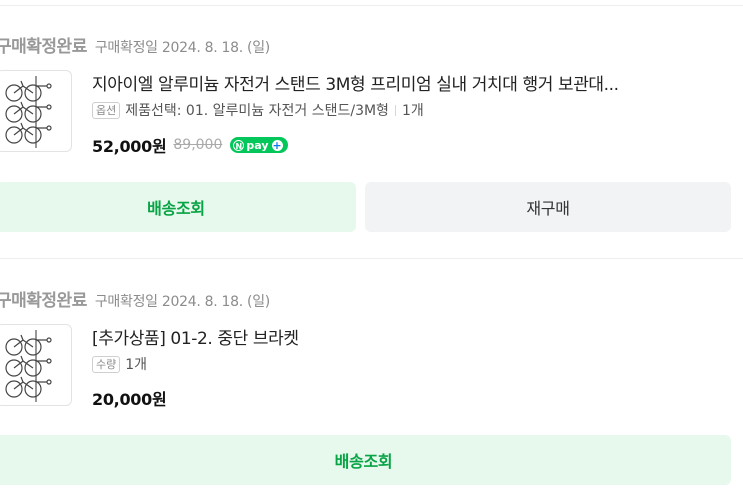  I want to click on product-title: [추가상품] 01-2. 중단 브라켓, so click(195, 336).